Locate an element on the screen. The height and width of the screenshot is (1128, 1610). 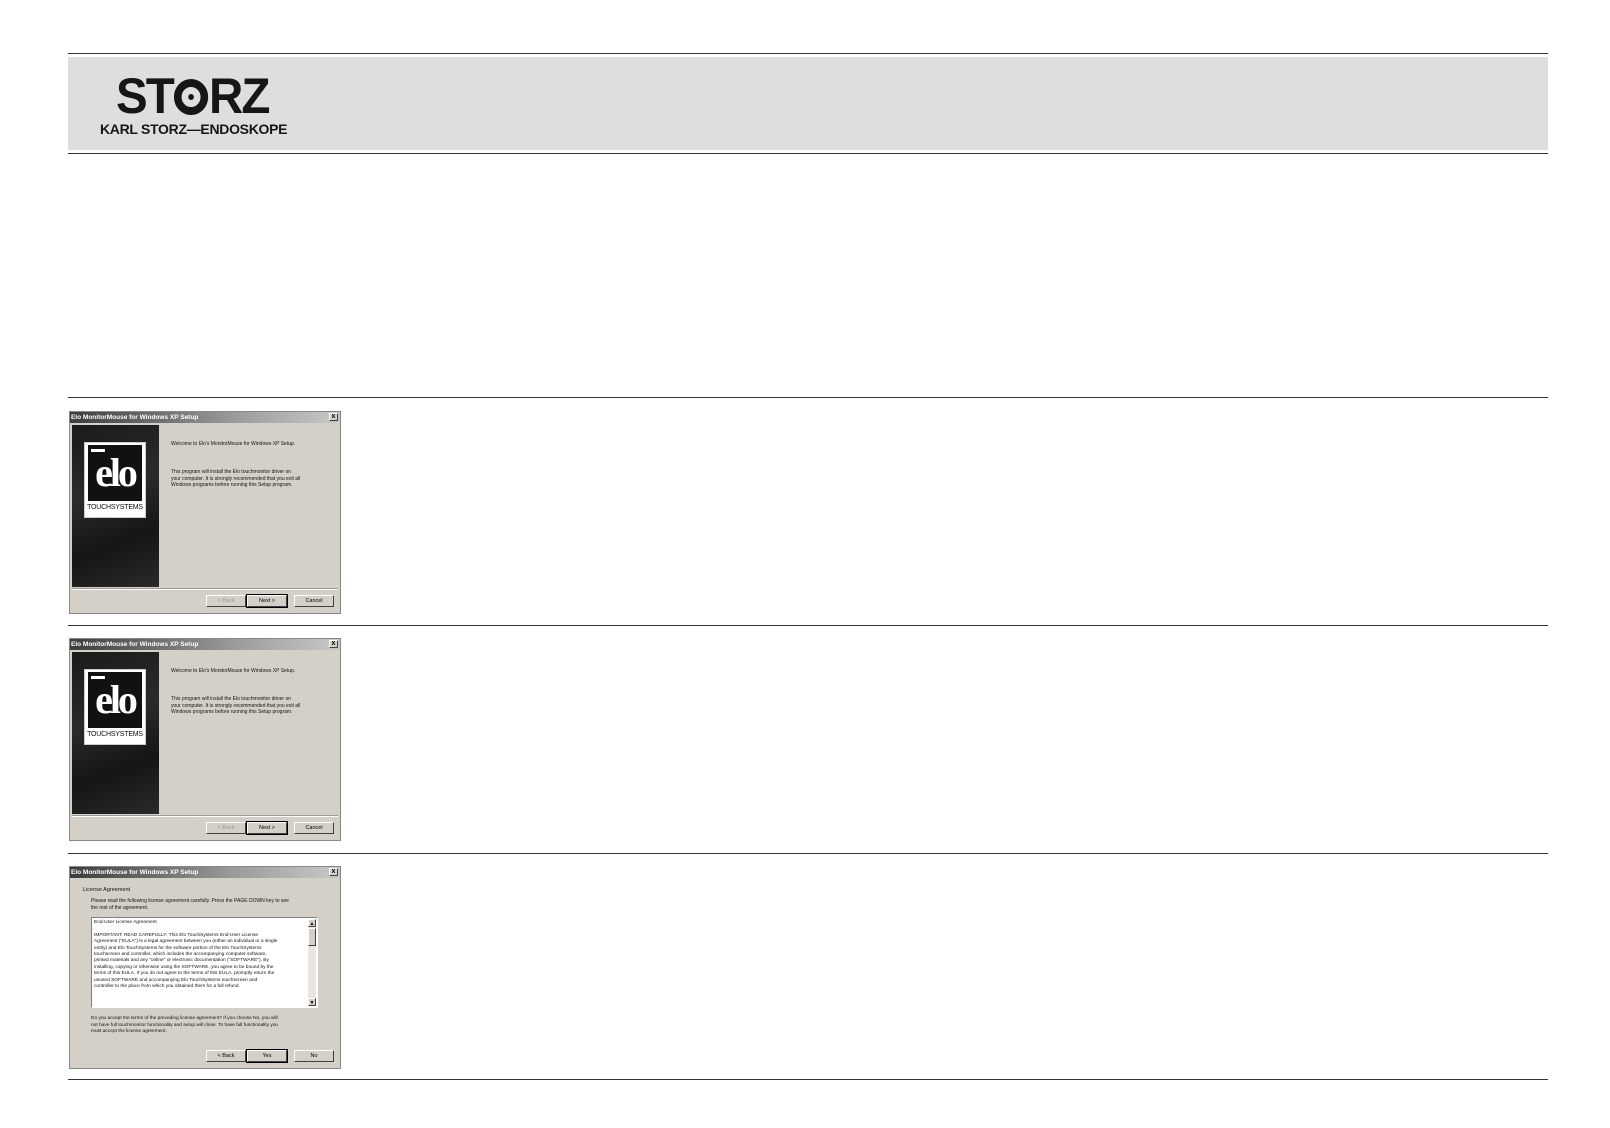
storz-logo: ST RZ KARL STORZ—ENDOSKOPE is located at coordinates (195, 104).